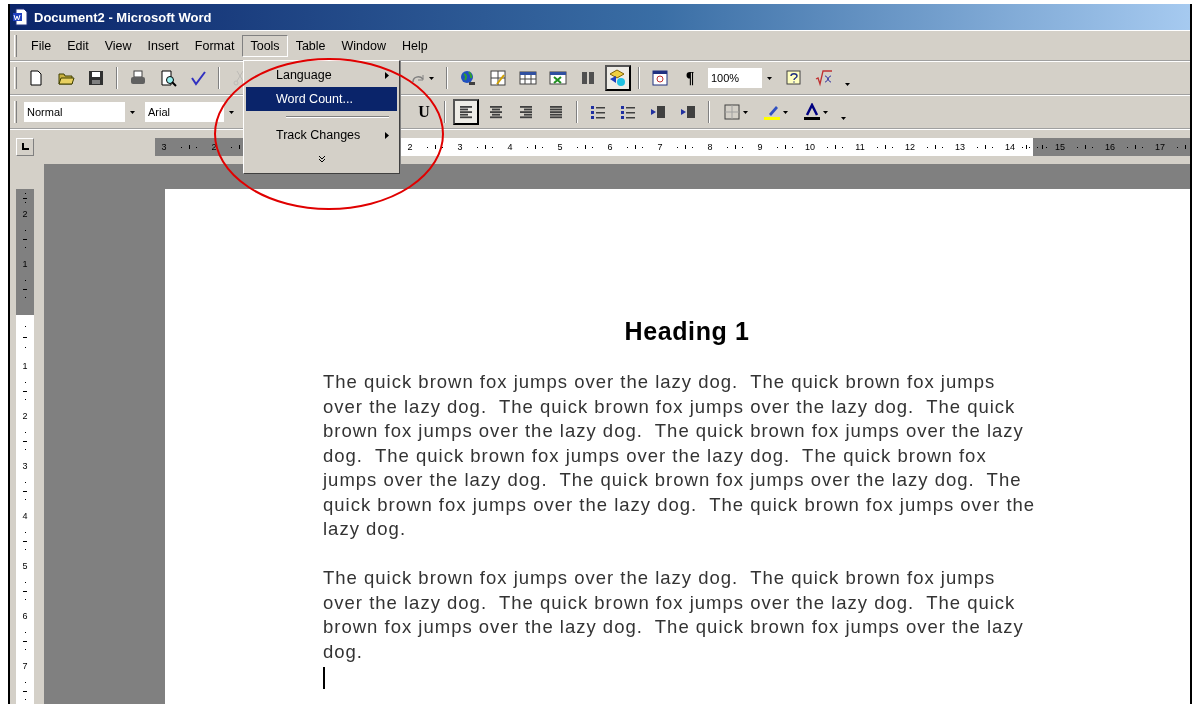  What do you see at coordinates (687, 331) in the screenshot?
I see `heading: Heading 1` at bounding box center [687, 331].